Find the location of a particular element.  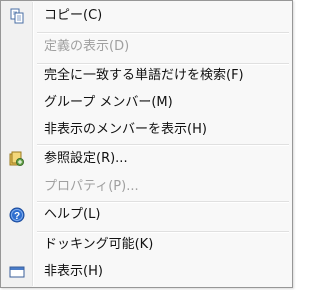

menu-item-label: コピー(C) is located at coordinates (73, 15).